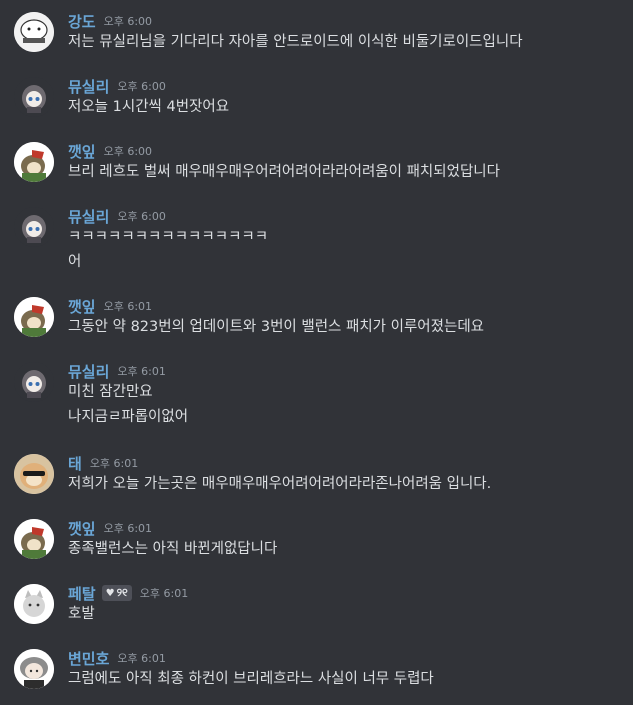 The width and height of the screenshot is (633, 705). I want to click on message-group: 뮤실리 오후 6:00 ㅋㅋㅋㅋㅋㅋㅋㅋㅋㅋㅋㅋㅋㅋㅋ 어, so click(316, 240).